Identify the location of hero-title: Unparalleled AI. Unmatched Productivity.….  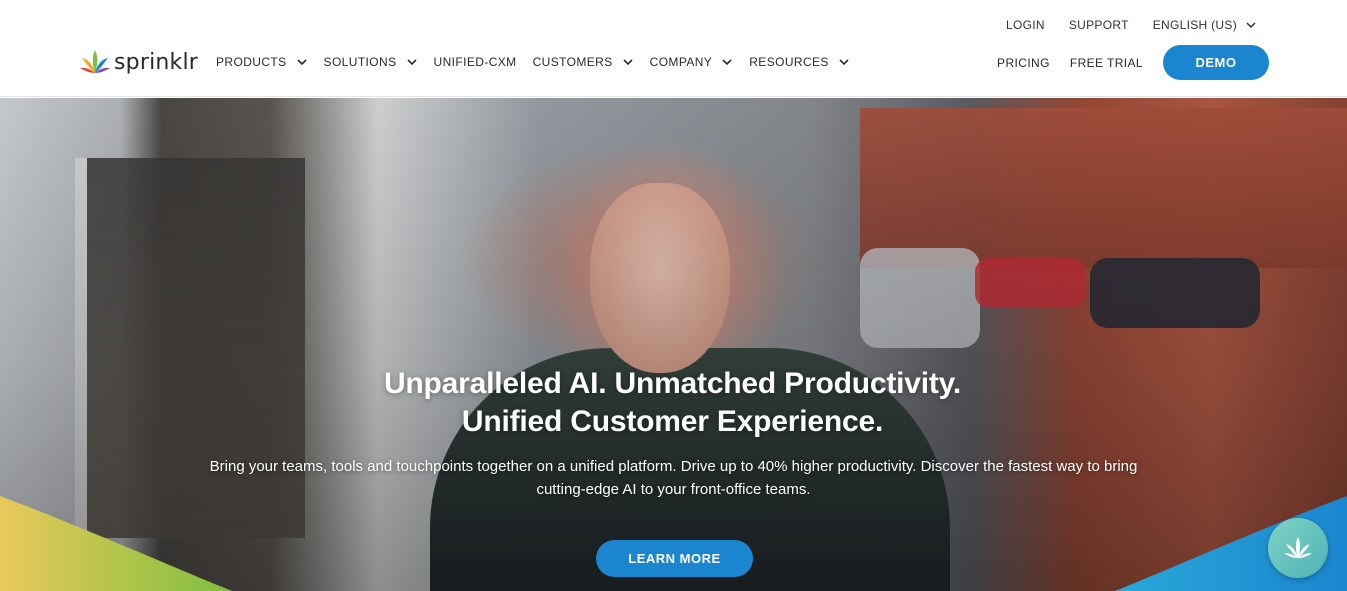
(673, 403).